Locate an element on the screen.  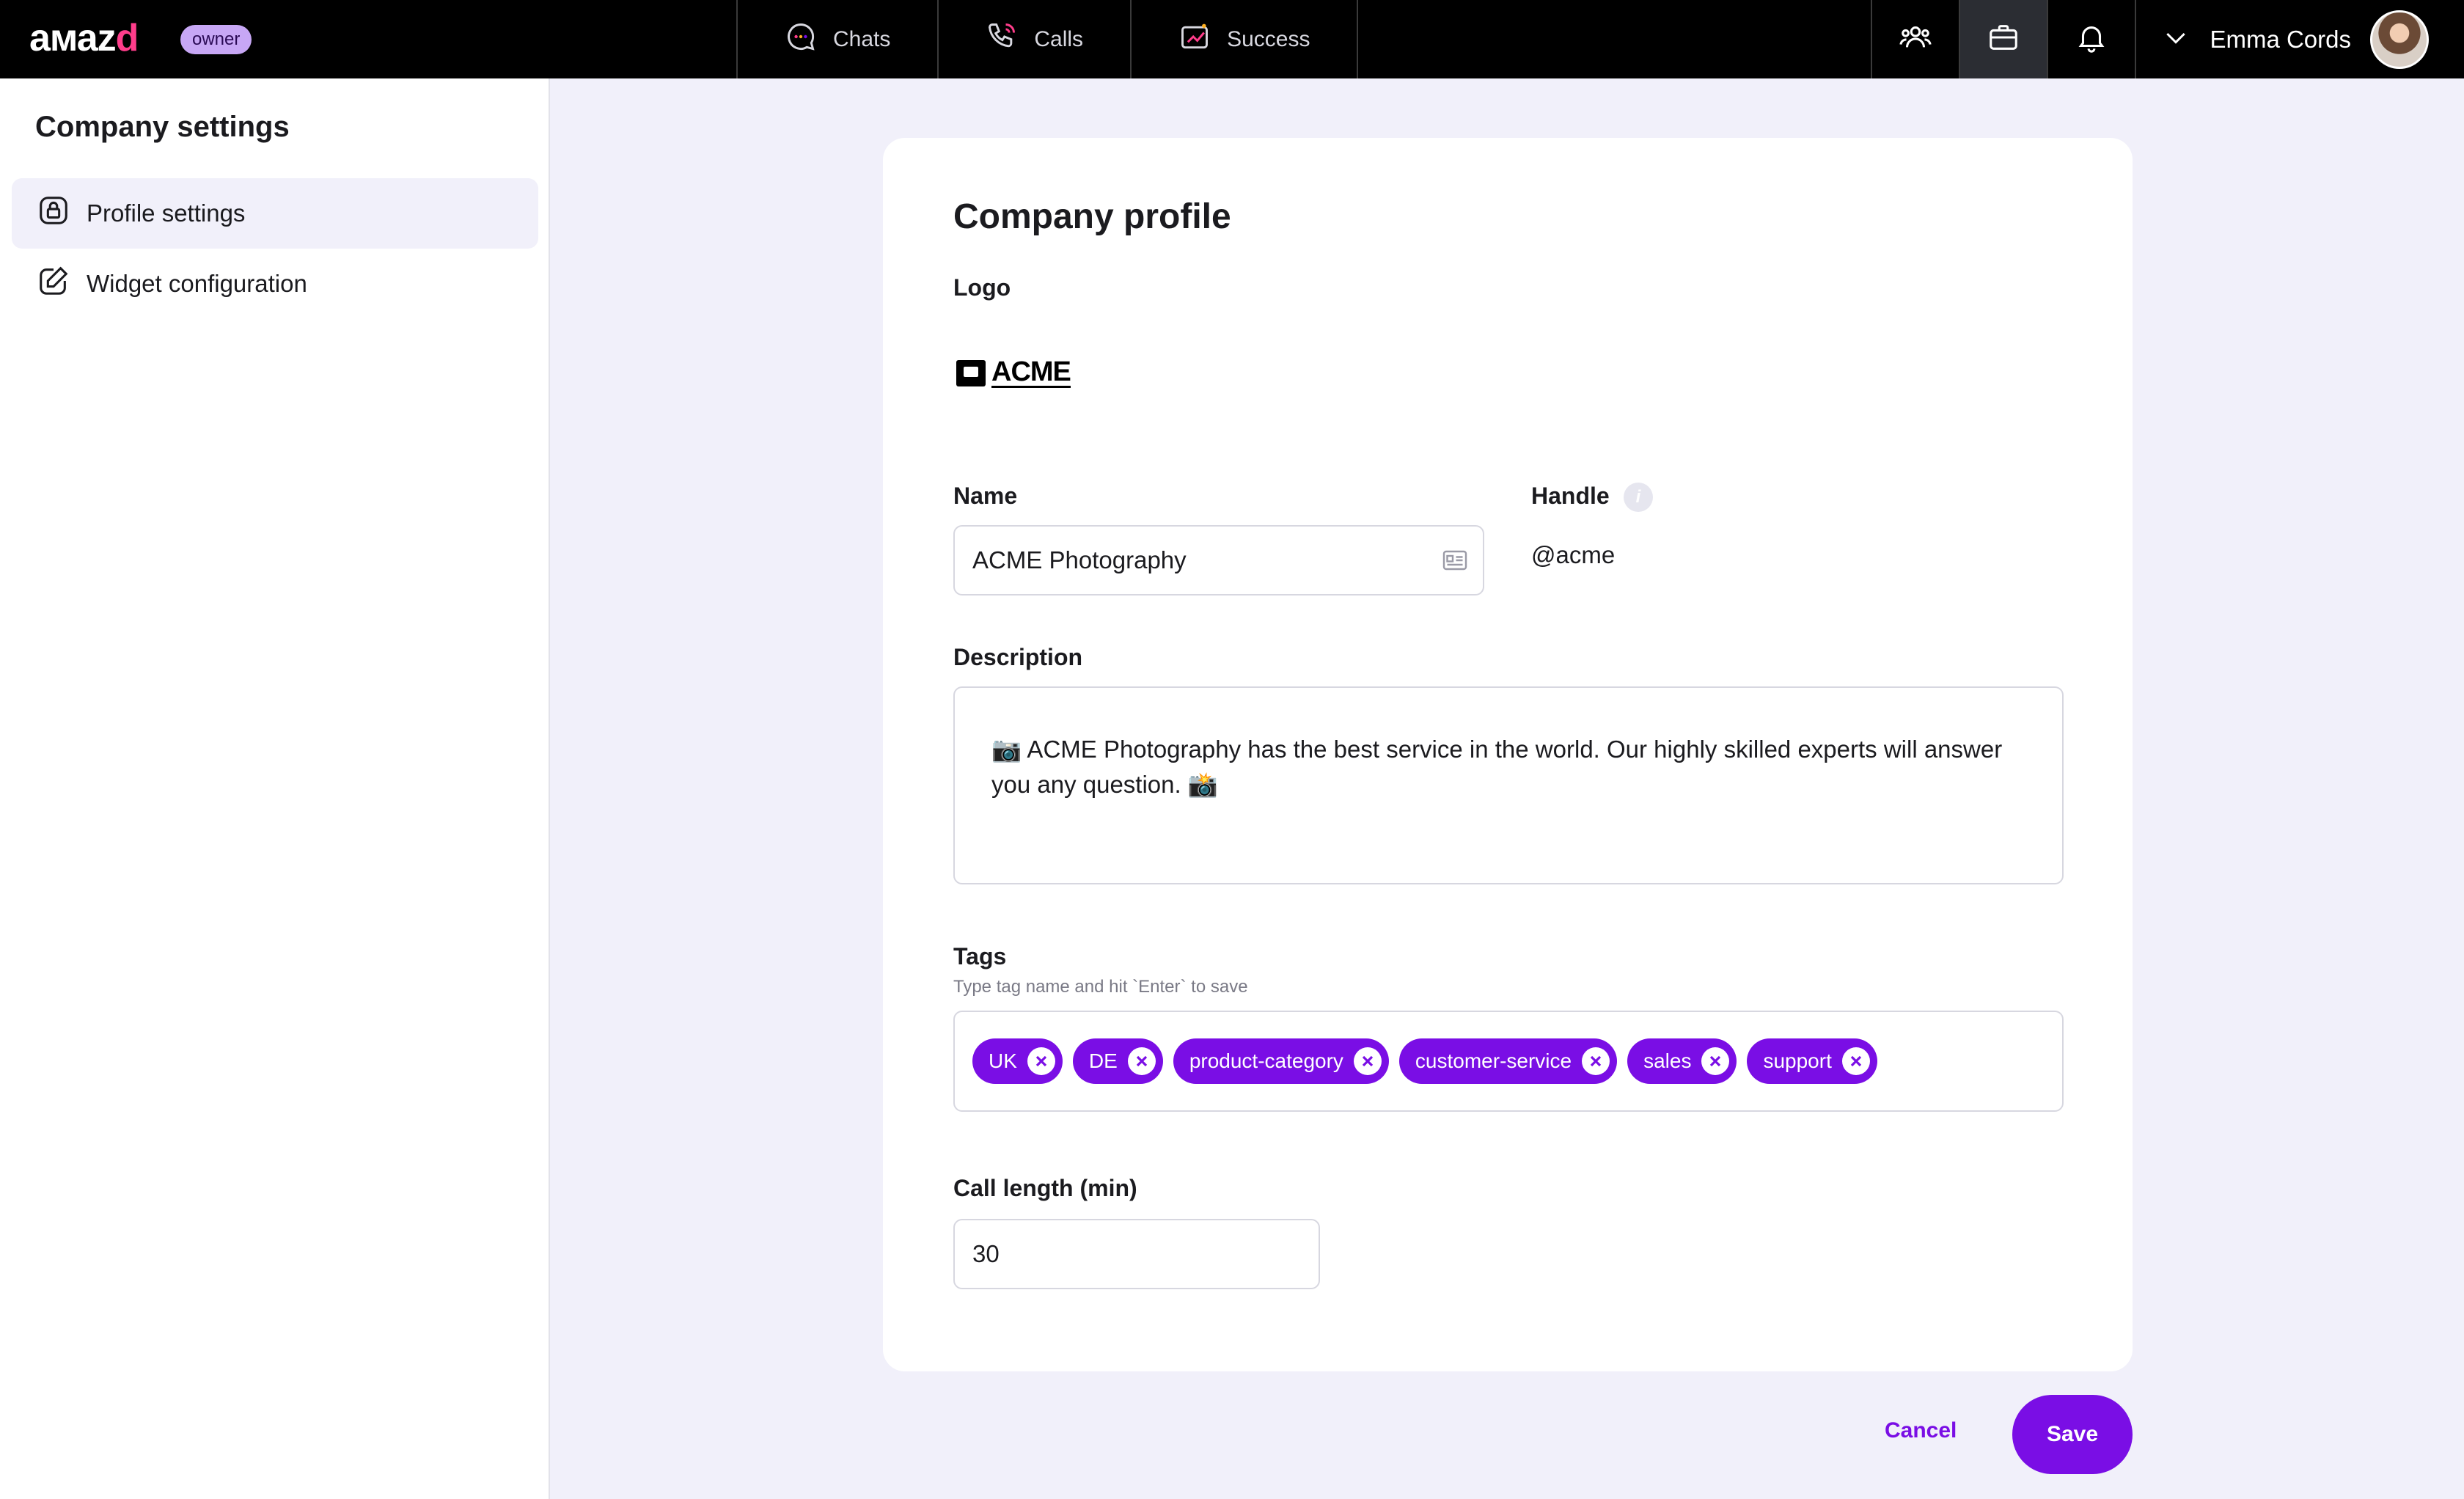
handle-label: Handle is located at coordinates (1570, 496).